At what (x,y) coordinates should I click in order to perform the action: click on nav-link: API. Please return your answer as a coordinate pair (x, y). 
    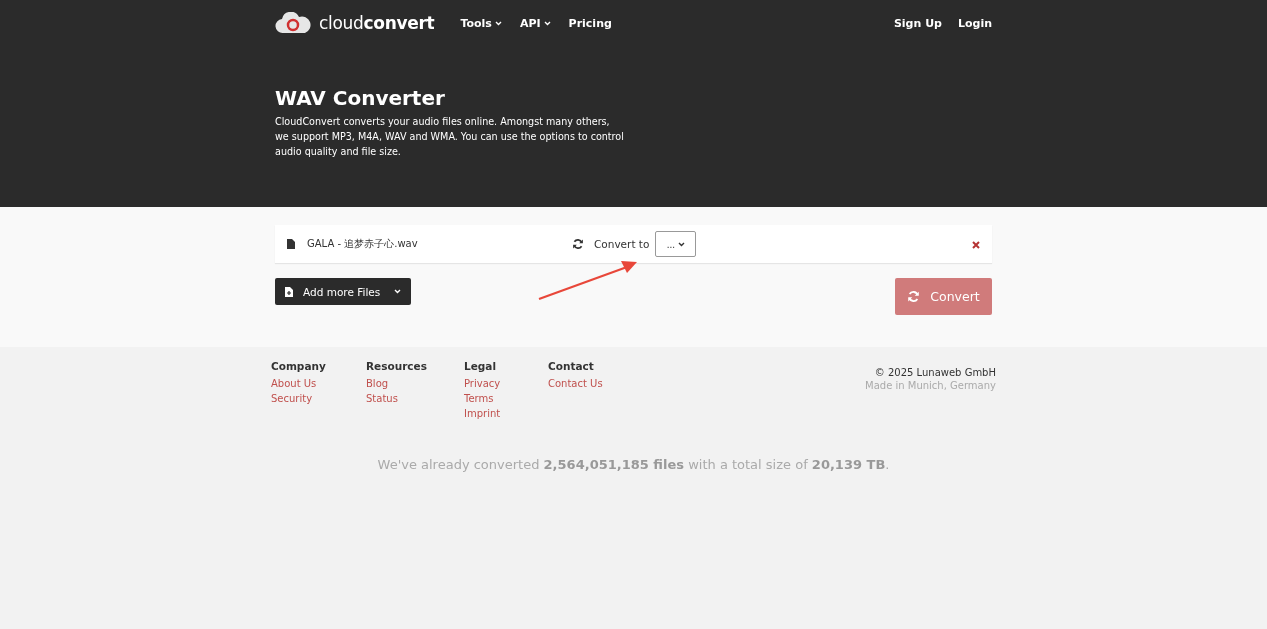
    Looking at the image, I should click on (535, 23).